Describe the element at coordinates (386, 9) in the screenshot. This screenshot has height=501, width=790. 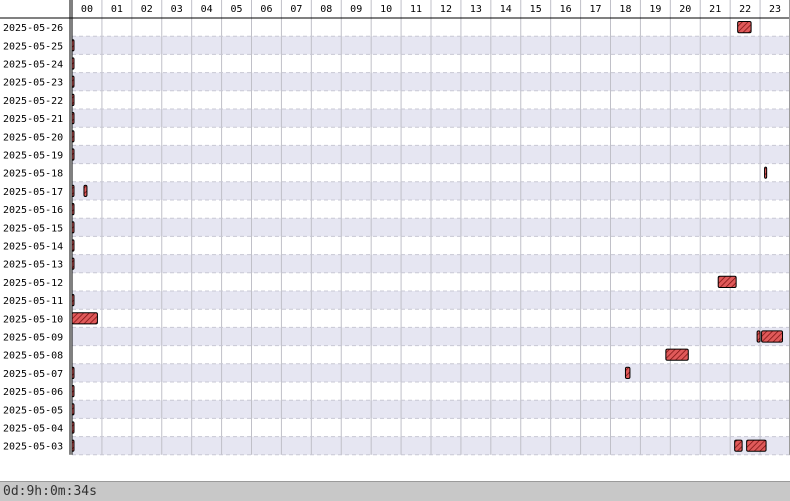
I see `hour-label: 10` at that location.